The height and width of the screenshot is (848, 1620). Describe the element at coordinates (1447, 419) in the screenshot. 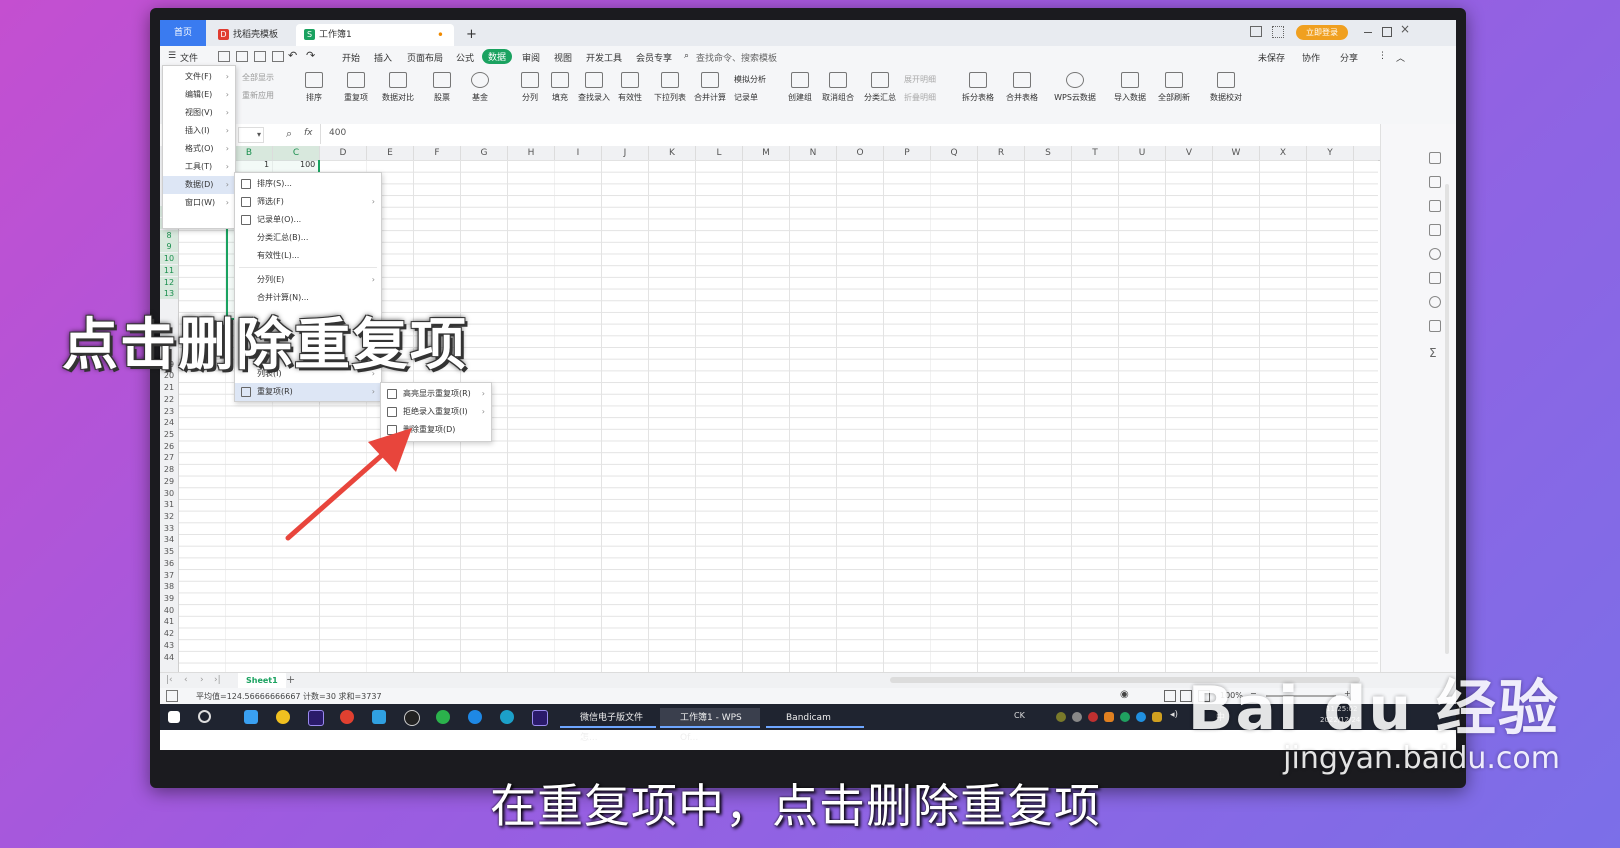

I see `vertical-scrollbar` at that location.